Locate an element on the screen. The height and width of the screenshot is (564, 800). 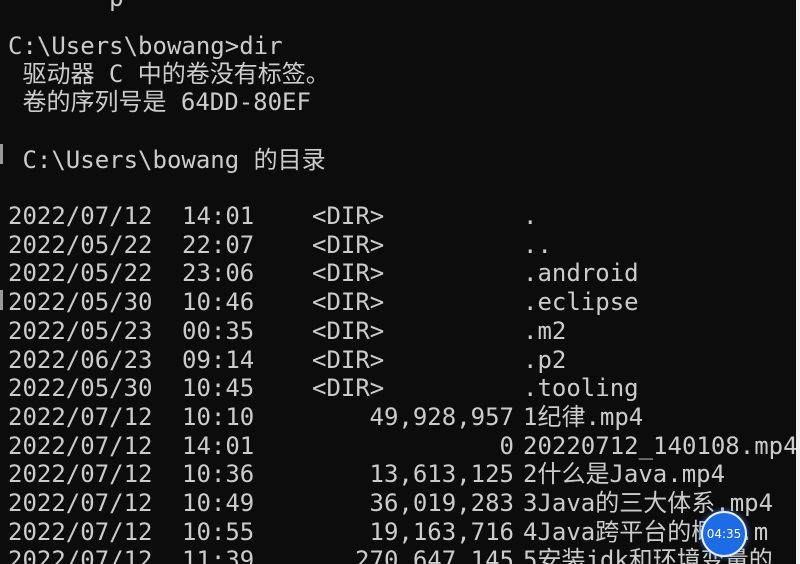
entry-size: 49,928,957 is located at coordinates (442, 416).